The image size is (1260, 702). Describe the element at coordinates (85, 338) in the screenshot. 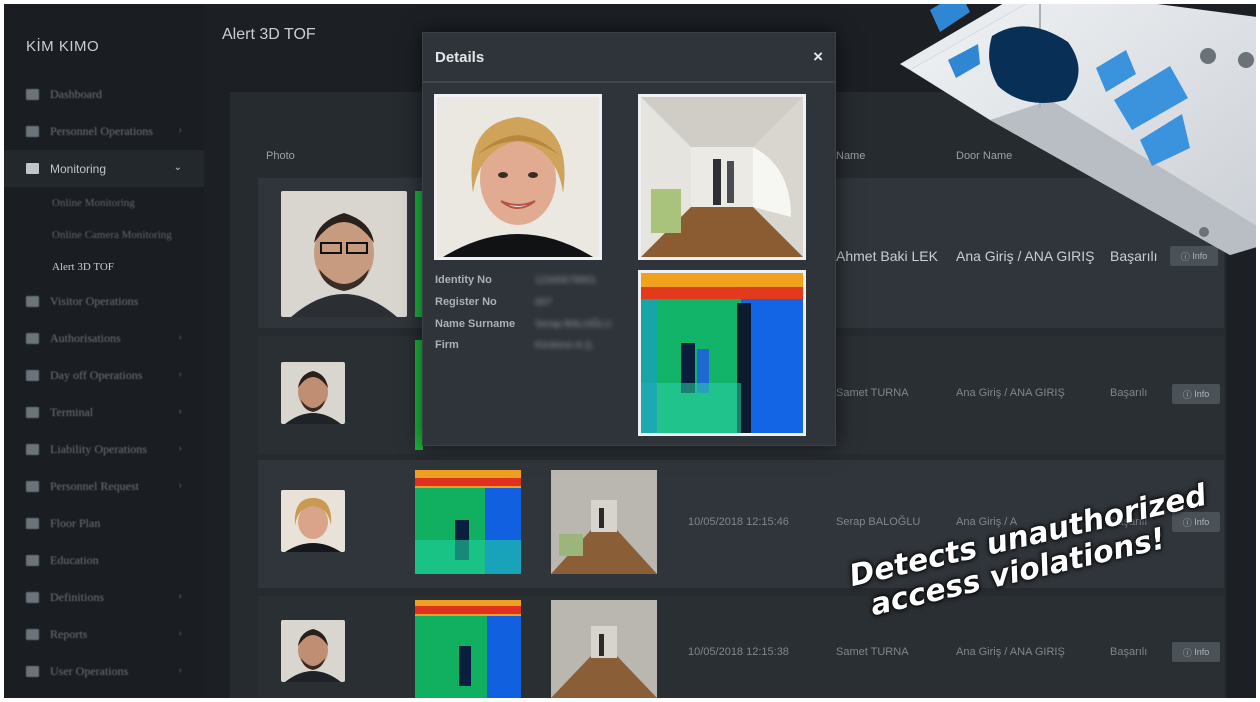

I see `sidebar-item-label: Authorisations` at that location.